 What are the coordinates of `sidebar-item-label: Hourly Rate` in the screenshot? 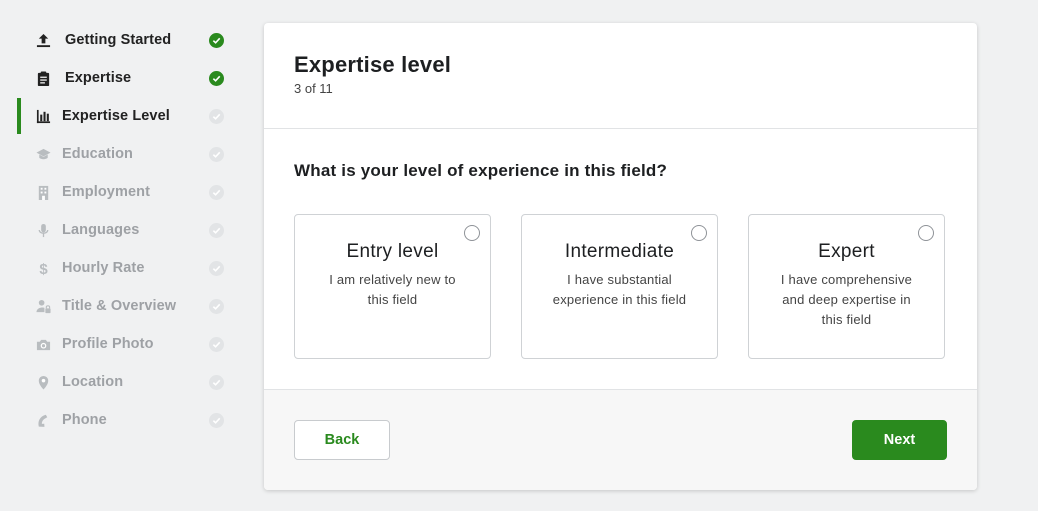 It's located at (103, 268).